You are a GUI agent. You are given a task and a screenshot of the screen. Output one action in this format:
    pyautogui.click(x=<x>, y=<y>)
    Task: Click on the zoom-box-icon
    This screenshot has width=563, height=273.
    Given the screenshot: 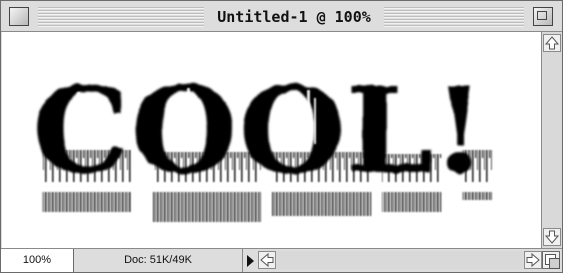 What is the action you would take?
    pyautogui.click(x=543, y=16)
    